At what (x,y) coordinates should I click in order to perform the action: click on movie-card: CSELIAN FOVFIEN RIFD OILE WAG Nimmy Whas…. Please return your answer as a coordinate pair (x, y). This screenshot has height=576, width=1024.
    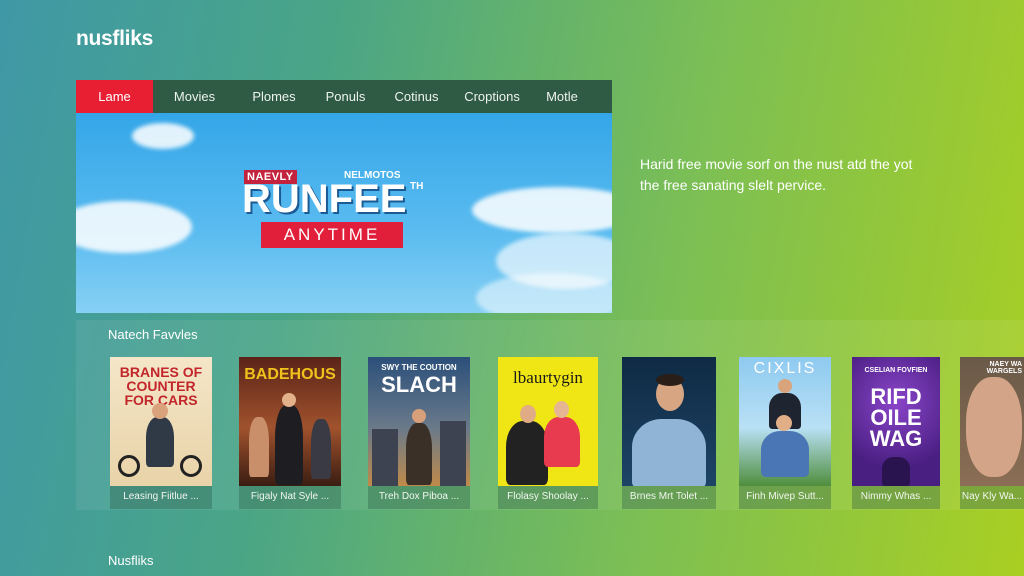
    Looking at the image, I should click on (896, 433).